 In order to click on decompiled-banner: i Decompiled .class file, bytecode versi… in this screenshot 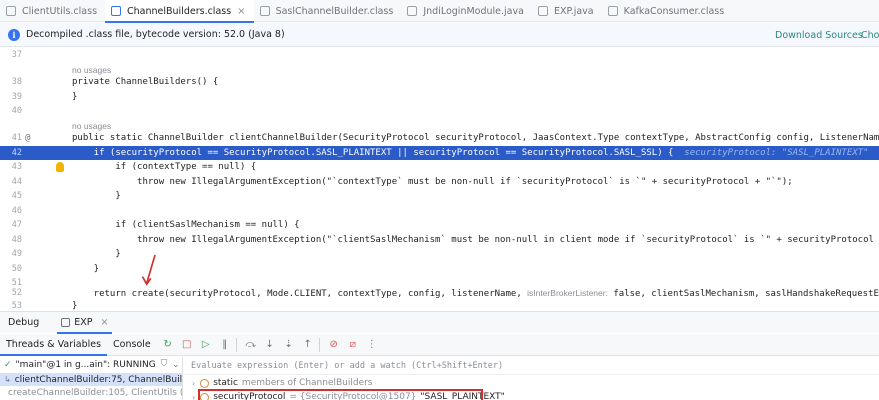, I will do `click(439, 35)`.